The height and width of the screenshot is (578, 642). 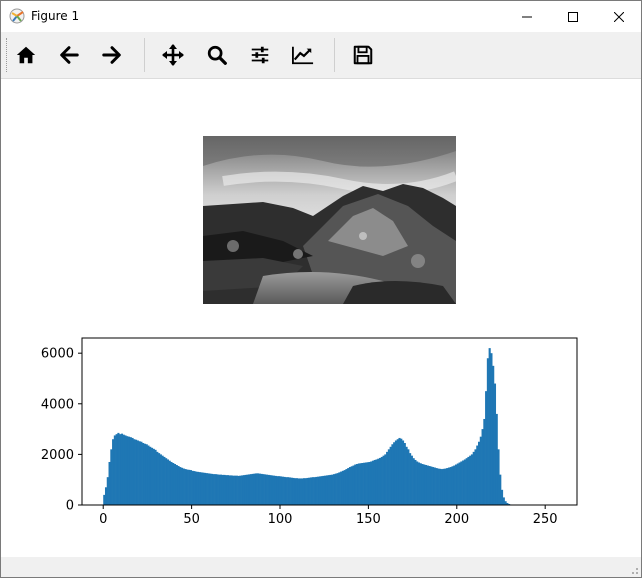 I want to click on matplotlib-logo-icon, so click(x=17, y=16).